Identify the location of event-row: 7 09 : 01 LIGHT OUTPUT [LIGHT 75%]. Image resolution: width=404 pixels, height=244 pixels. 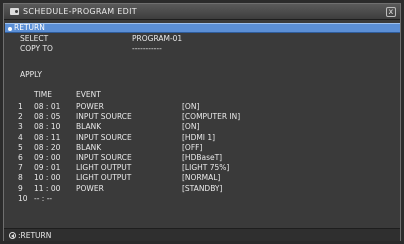
(202, 168).